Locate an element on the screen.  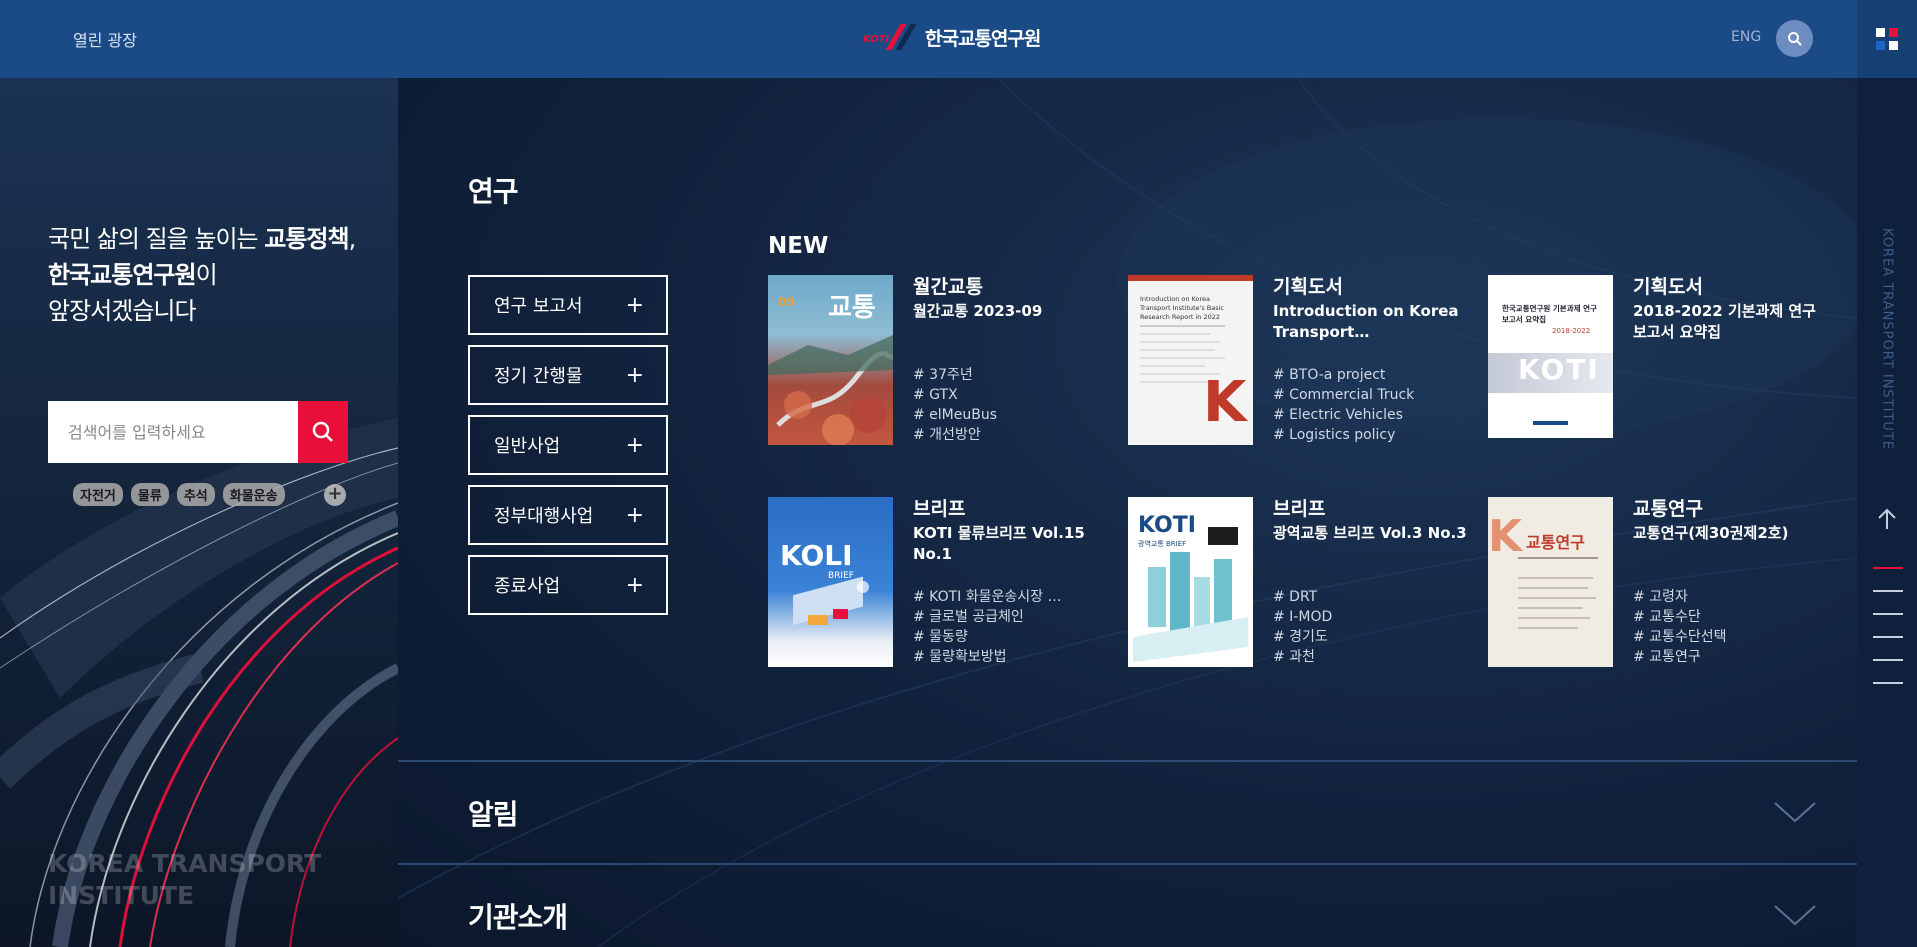
card-tags: # 고령자 # 교통수단 # 교통수단선택 # 교통연구 is located at coordinates (1680, 627).